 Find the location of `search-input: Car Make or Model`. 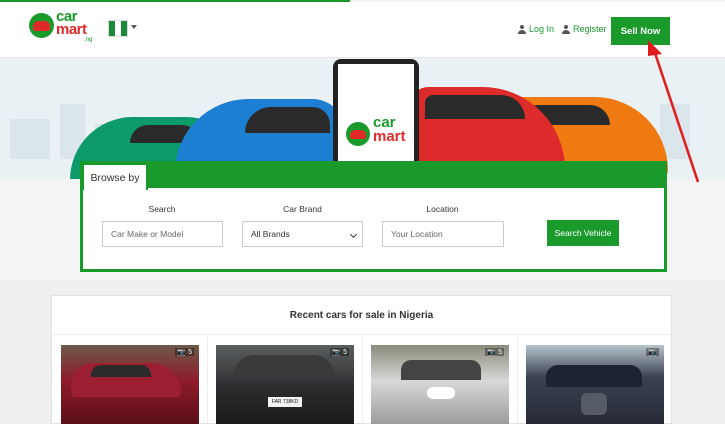

search-input: Car Make or Model is located at coordinates (162, 234).